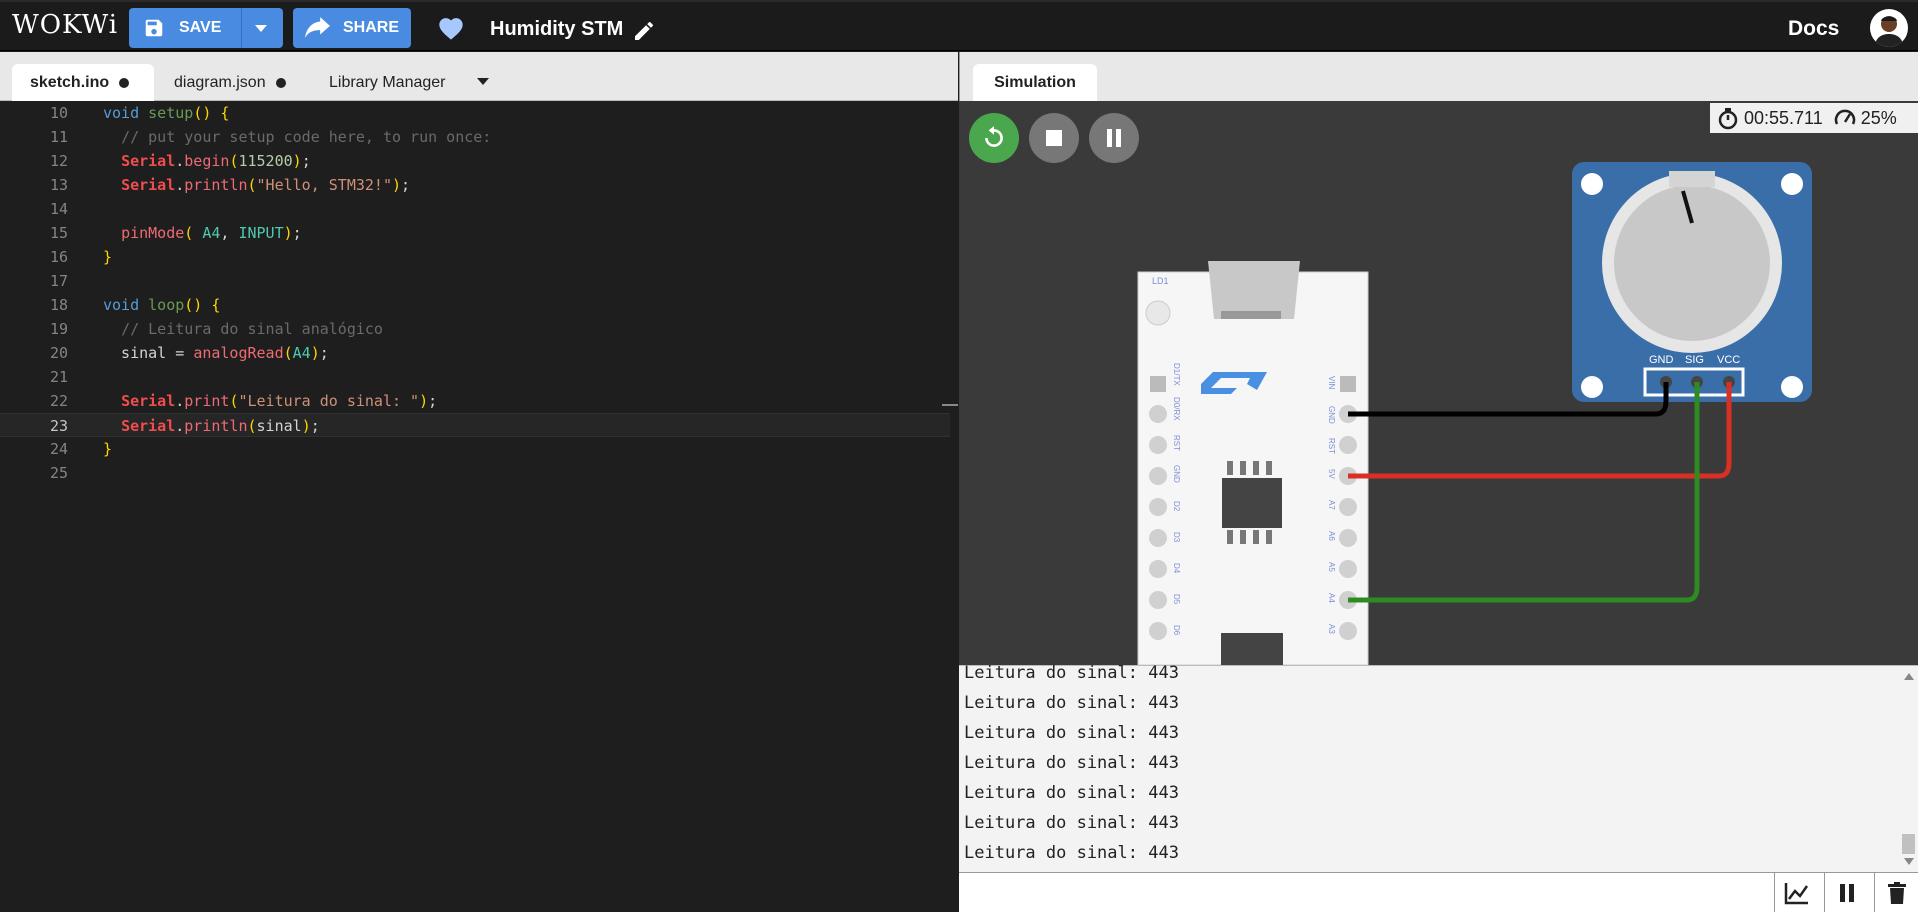  What do you see at coordinates (58, 449) in the screenshot?
I see `line-number: 24` at bounding box center [58, 449].